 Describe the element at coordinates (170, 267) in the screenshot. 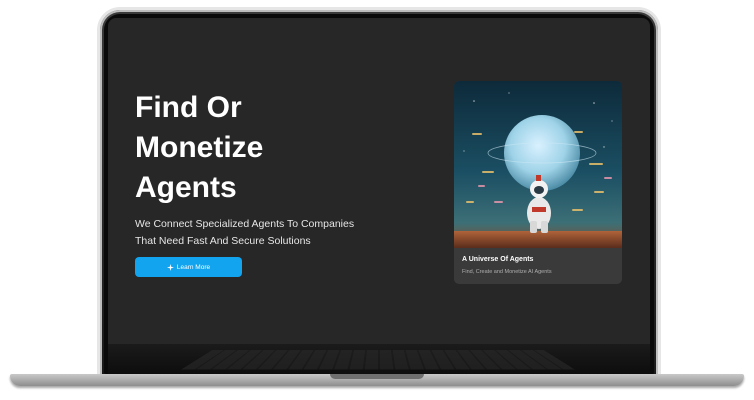

I see `sparkle-icon` at that location.